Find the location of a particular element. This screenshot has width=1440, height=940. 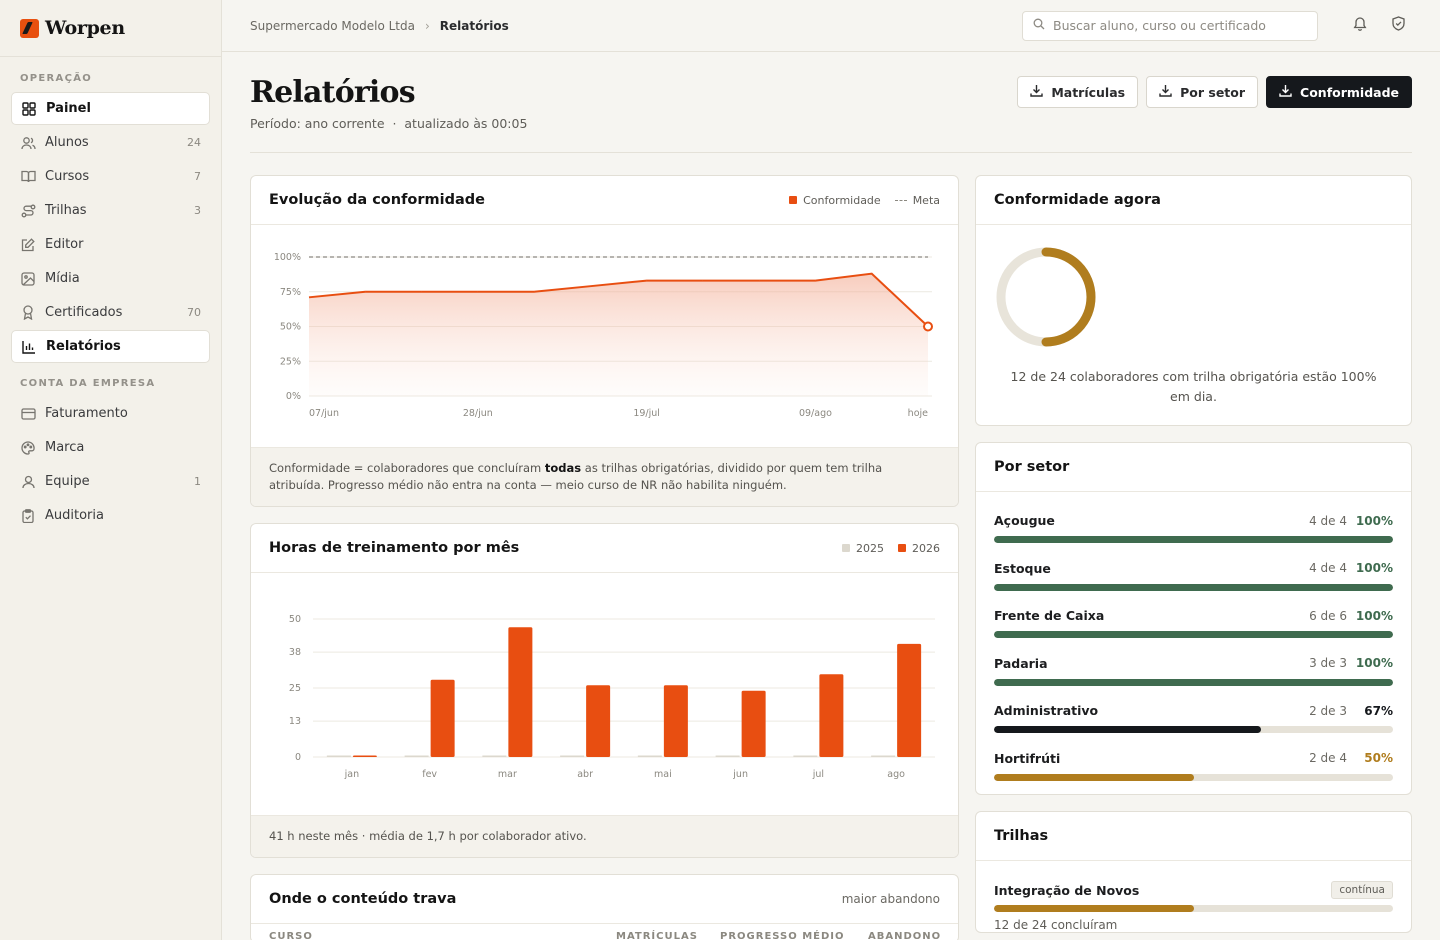

brand: Worpen is located at coordinates (110, 28).